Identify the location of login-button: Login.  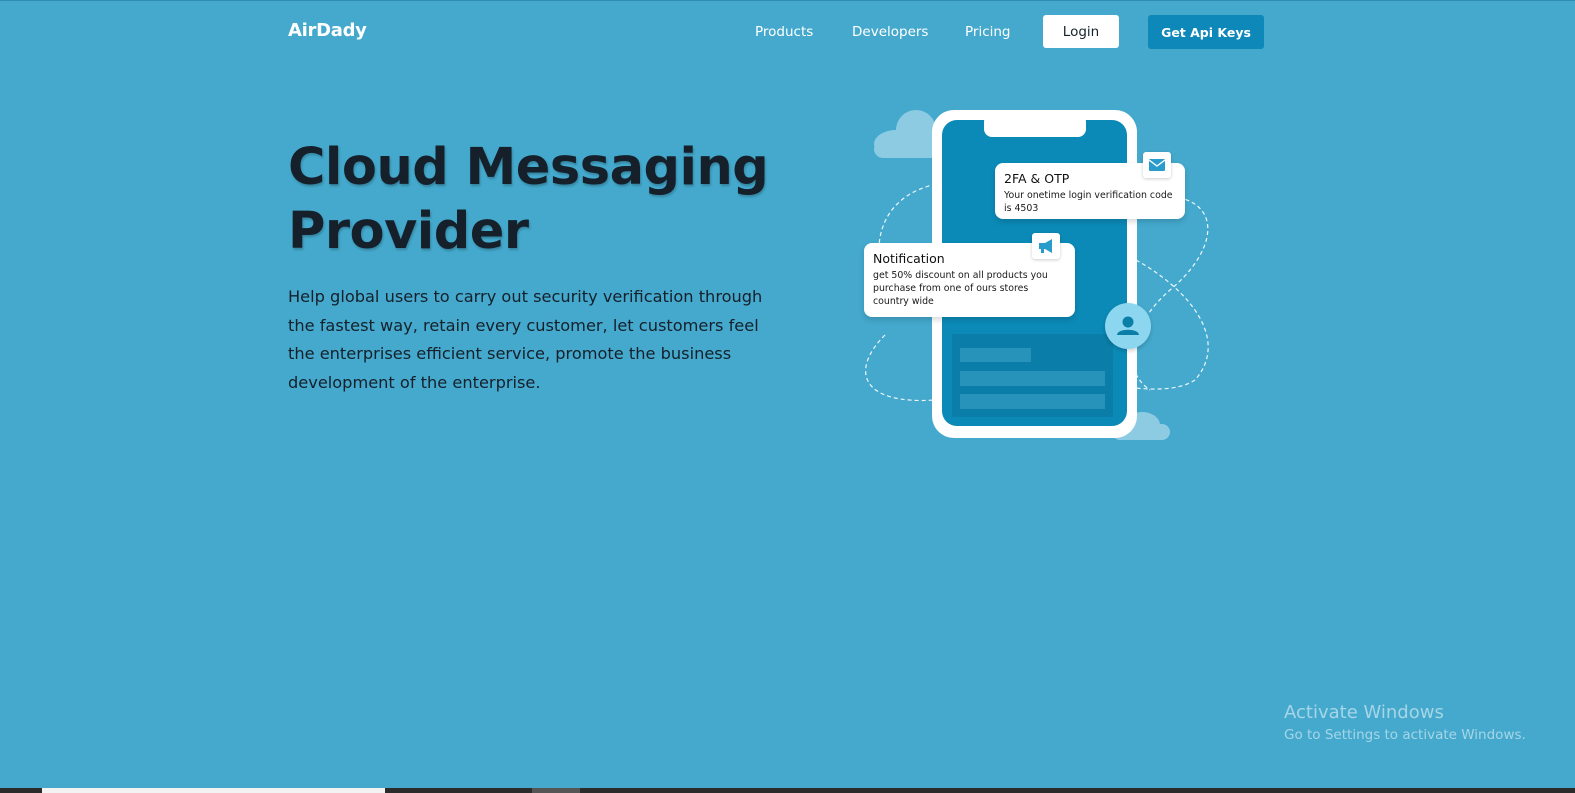
(1081, 31).